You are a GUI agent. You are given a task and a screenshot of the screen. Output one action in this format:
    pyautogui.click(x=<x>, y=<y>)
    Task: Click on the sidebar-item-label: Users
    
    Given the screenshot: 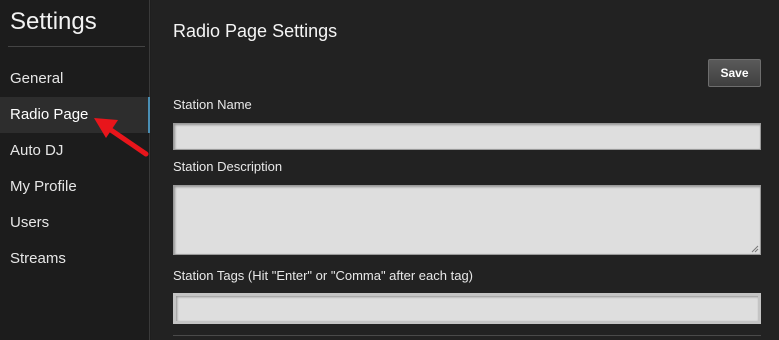 What is the action you would take?
    pyautogui.click(x=30, y=222)
    